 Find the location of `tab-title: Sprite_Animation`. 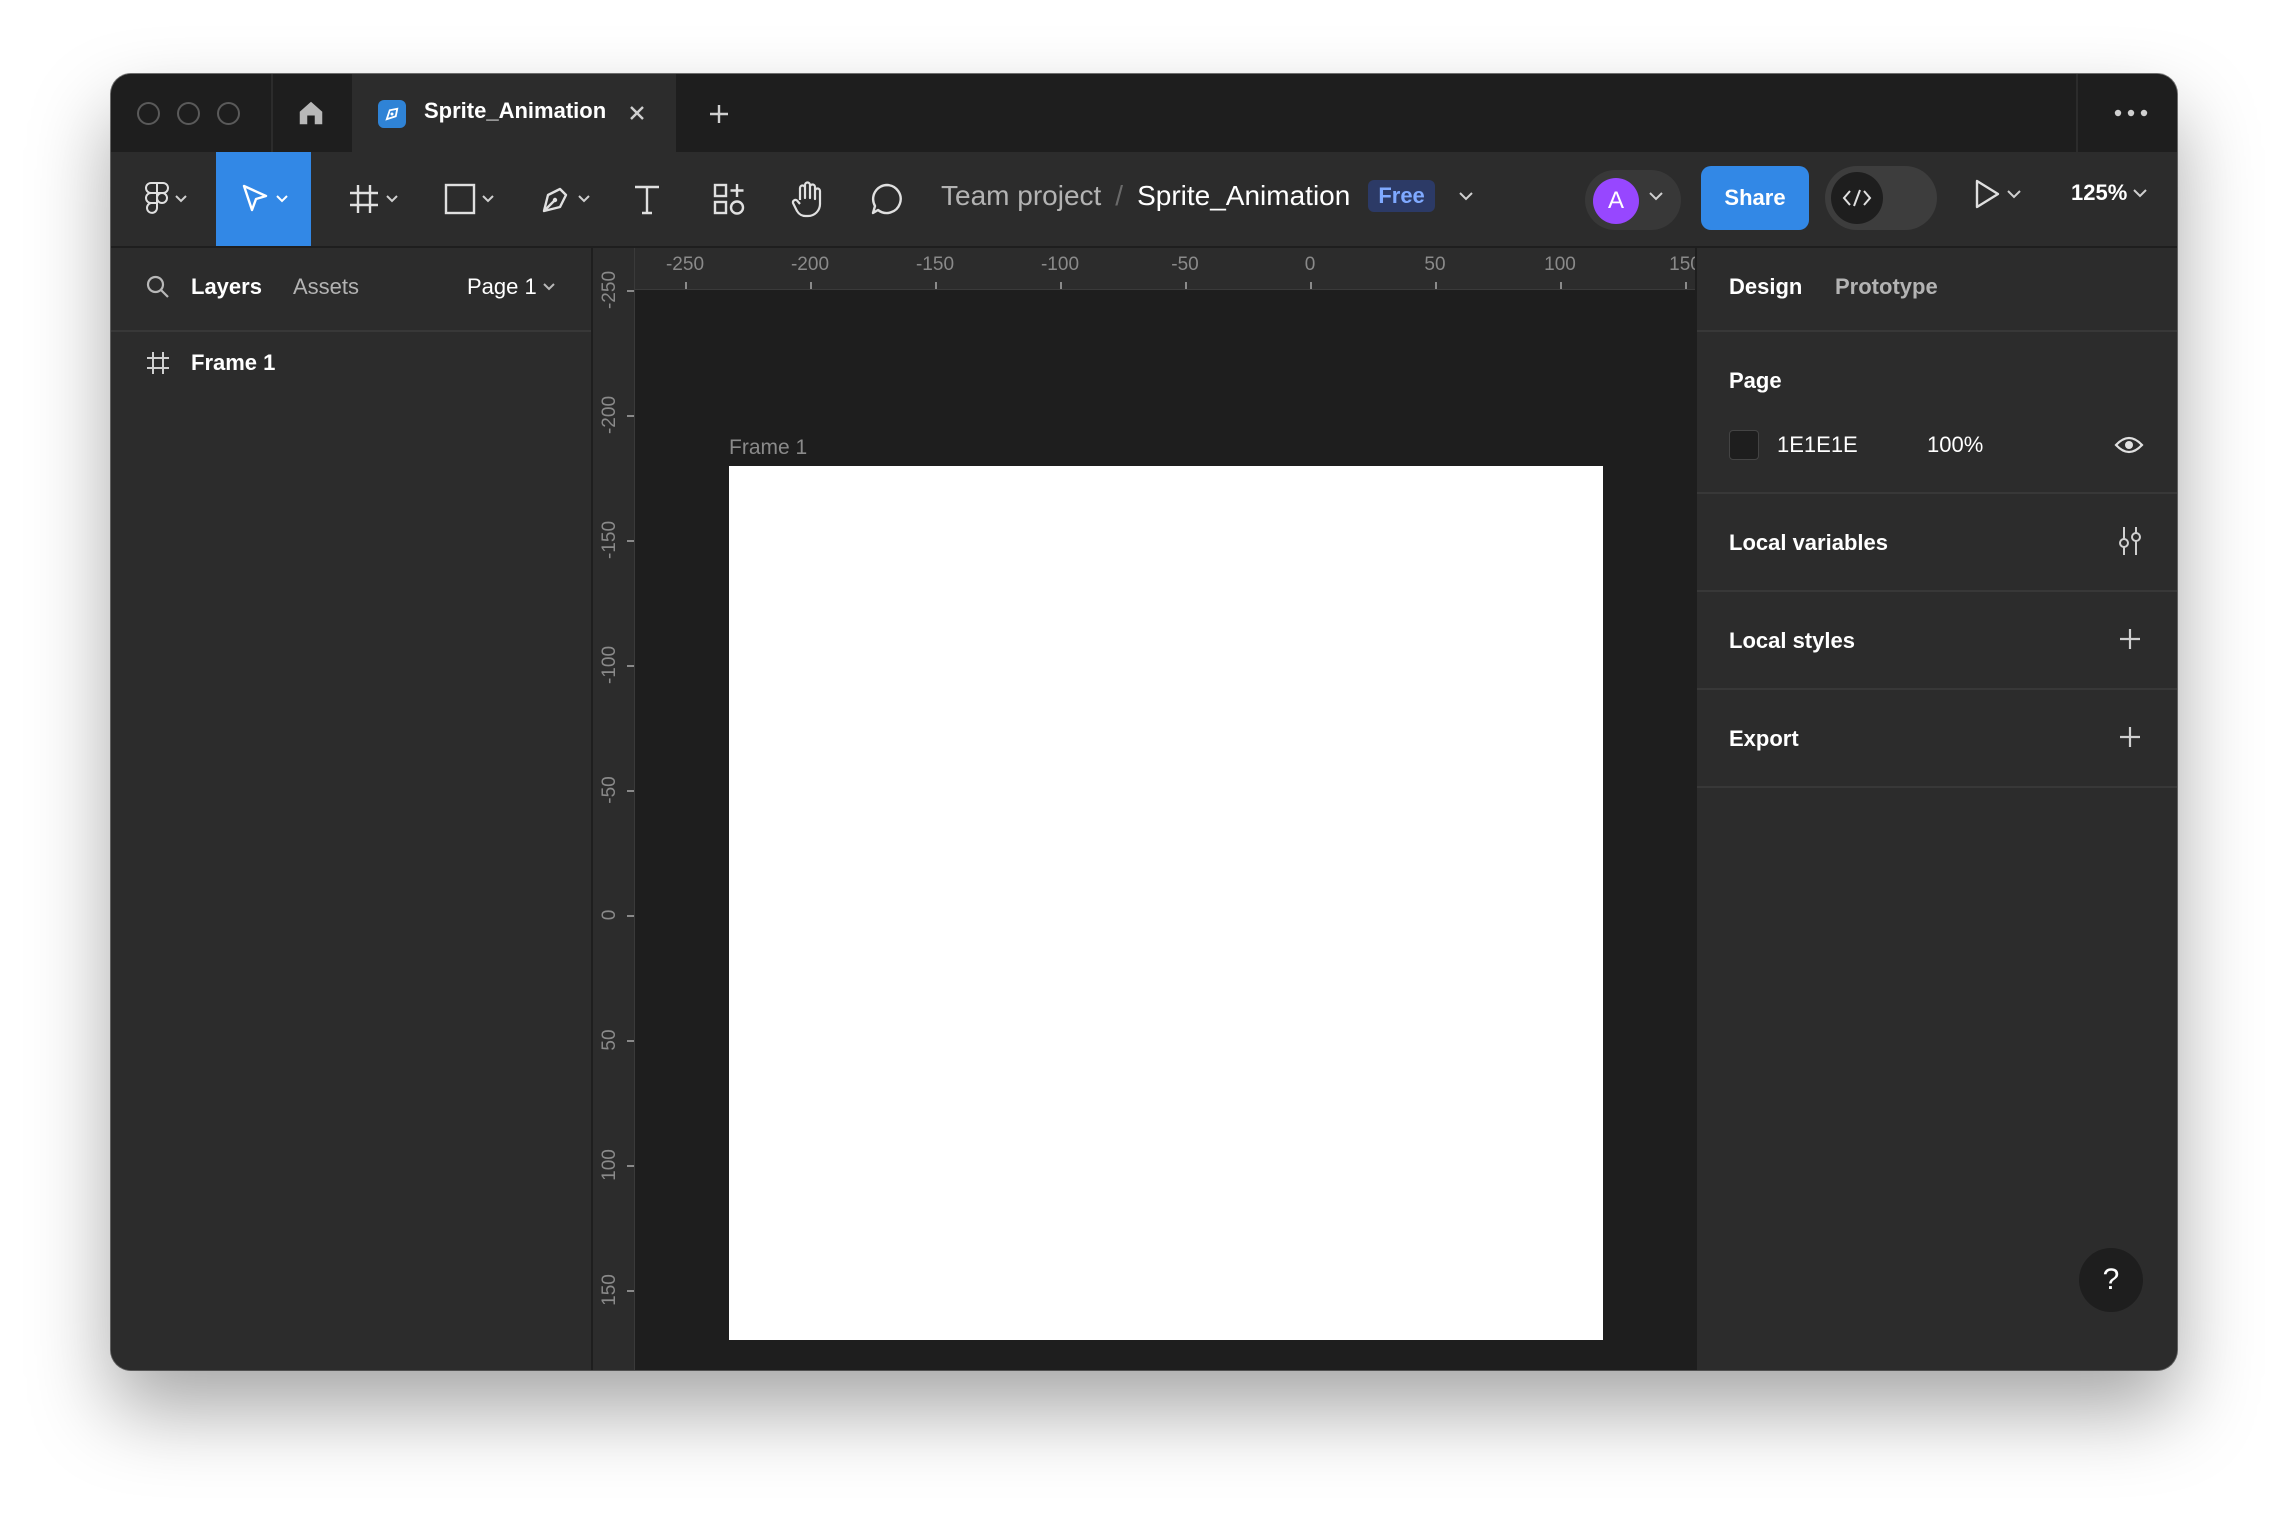

tab-title: Sprite_Animation is located at coordinates (515, 110).